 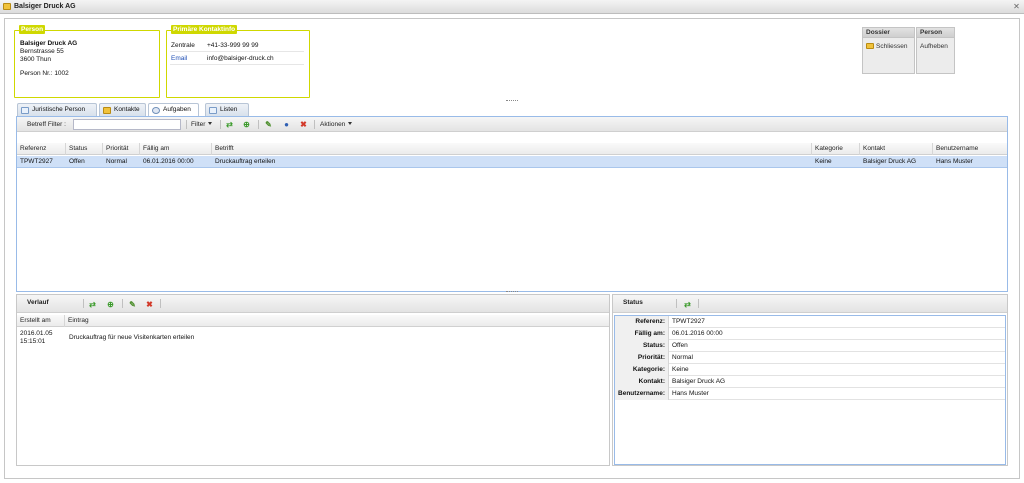 What do you see at coordinates (970, 149) in the screenshot?
I see `column-header: Benutzername` at bounding box center [970, 149].